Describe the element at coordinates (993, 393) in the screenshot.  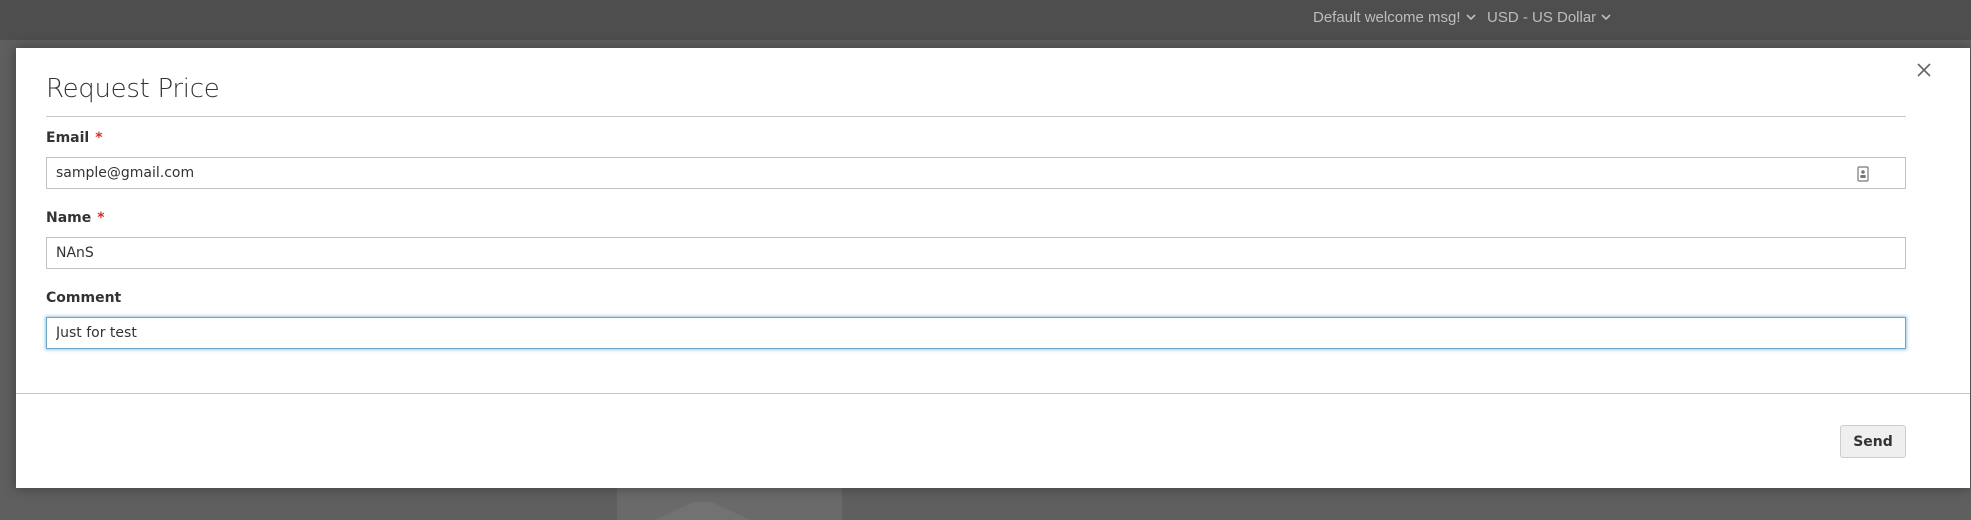
I see `footer-divider` at that location.